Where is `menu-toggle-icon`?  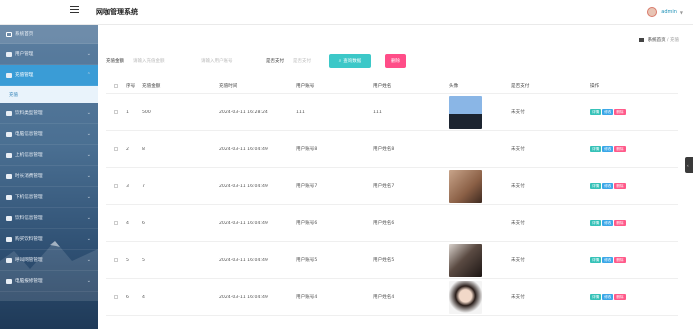
menu-toggle-icon is located at coordinates (74, 10).